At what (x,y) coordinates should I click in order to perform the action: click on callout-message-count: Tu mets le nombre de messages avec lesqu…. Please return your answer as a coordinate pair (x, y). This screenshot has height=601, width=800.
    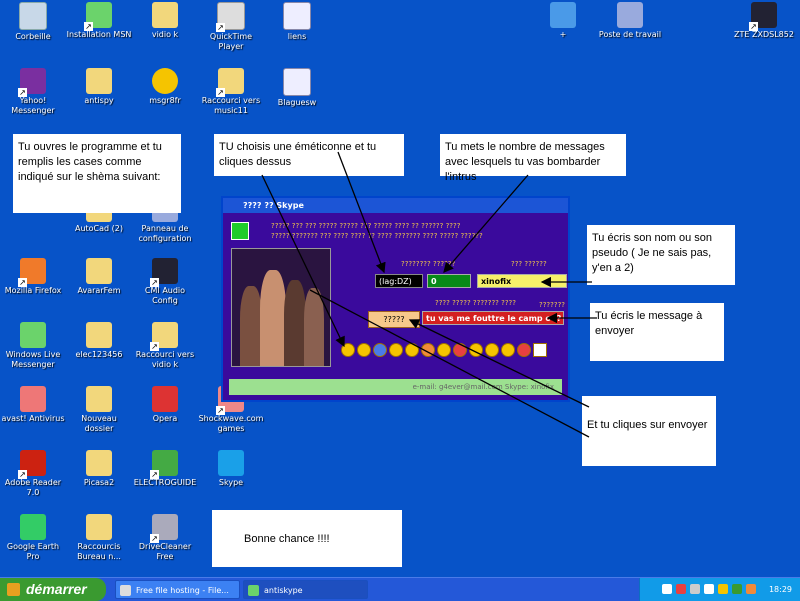
    Looking at the image, I should click on (533, 158).